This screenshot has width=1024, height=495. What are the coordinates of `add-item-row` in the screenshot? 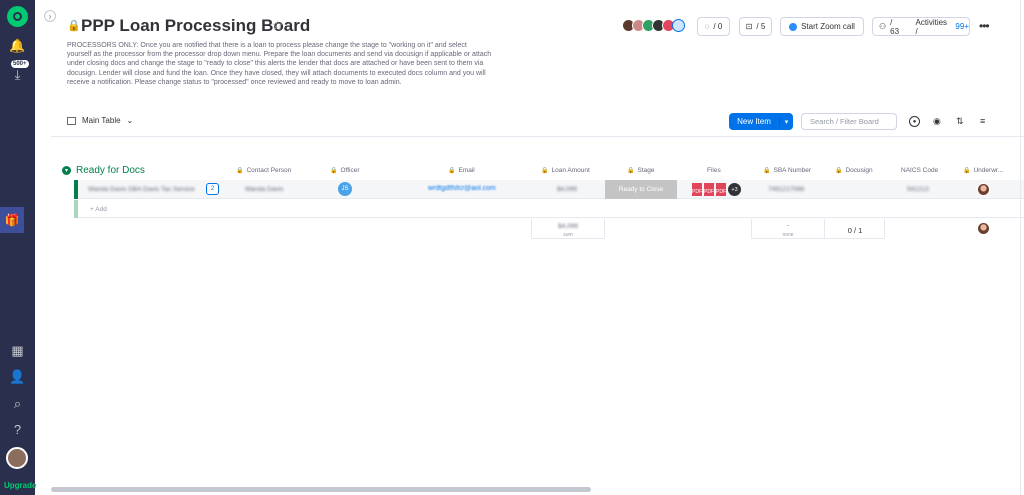 It's located at (551, 209).